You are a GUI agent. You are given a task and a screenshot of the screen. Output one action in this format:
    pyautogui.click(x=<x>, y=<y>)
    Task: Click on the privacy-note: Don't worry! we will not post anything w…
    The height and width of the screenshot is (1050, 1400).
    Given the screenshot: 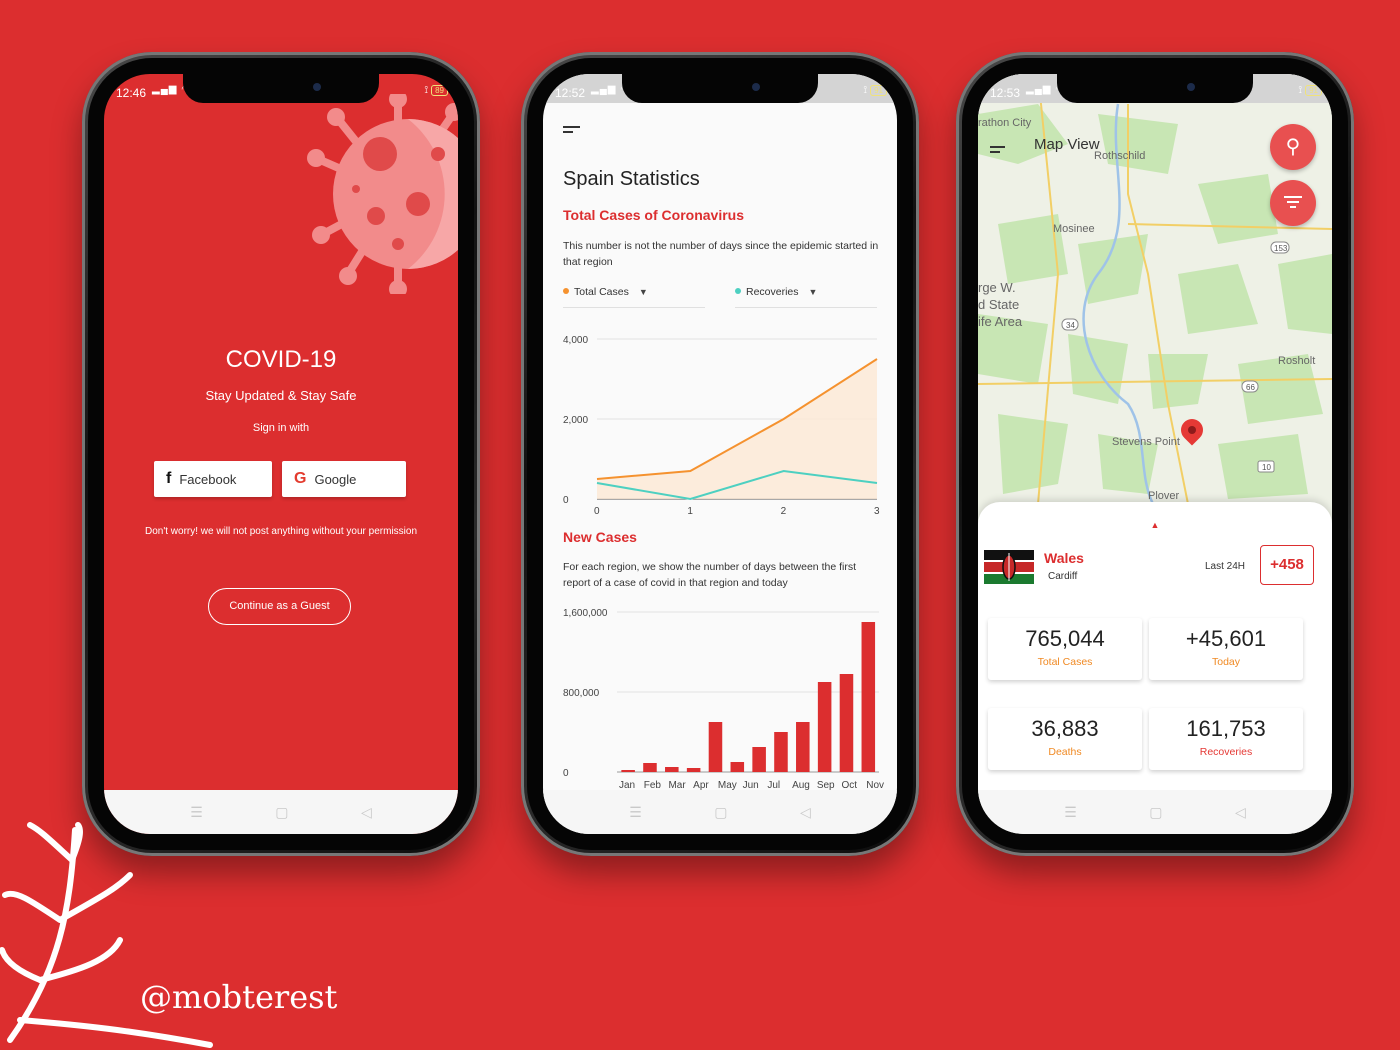 What is the action you would take?
    pyautogui.click(x=281, y=531)
    